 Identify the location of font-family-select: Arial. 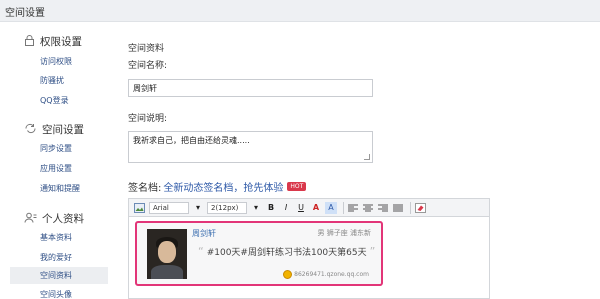
(169, 207).